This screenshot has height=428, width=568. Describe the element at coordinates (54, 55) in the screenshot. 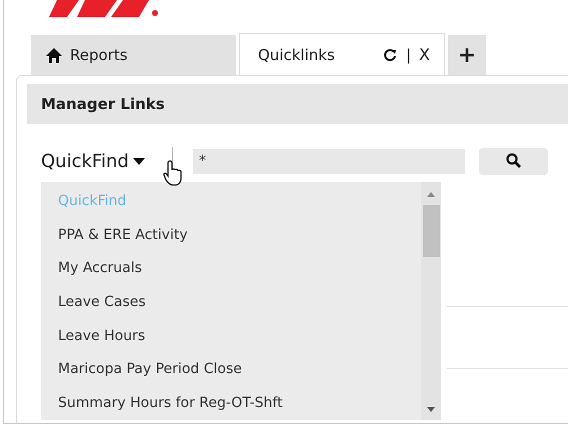

I see `home-icon` at that location.